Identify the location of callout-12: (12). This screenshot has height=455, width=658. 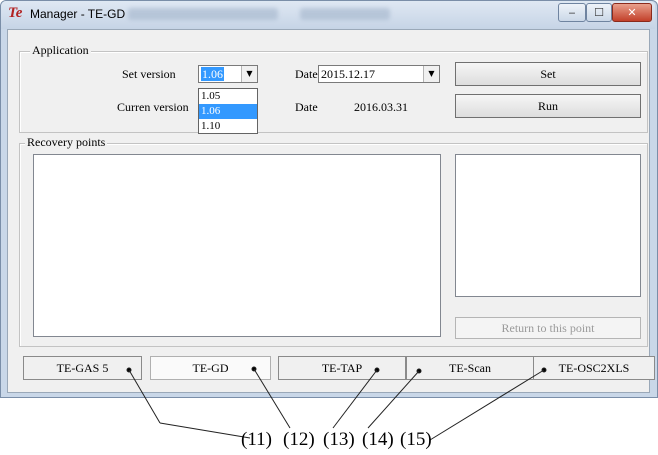
(299, 439).